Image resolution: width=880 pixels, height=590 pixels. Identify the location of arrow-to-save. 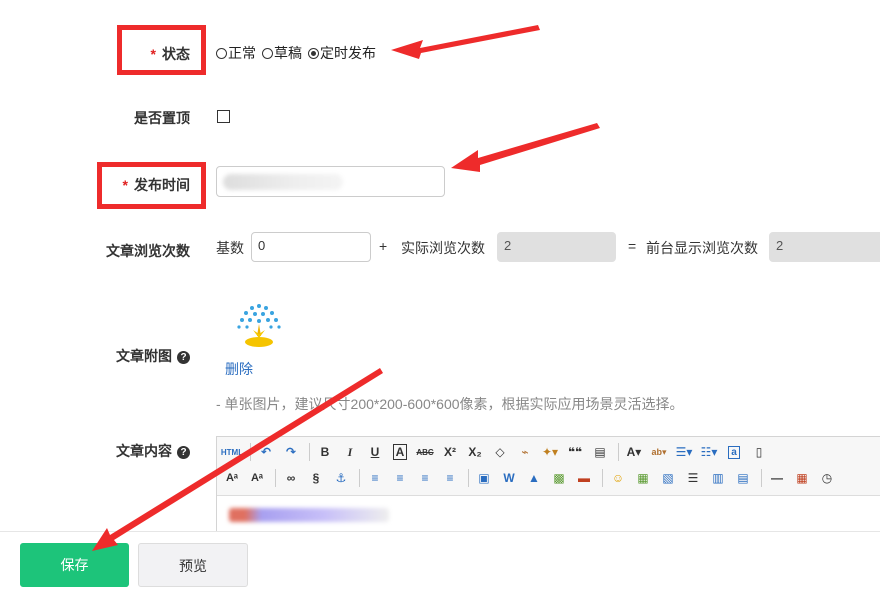
(237, 459).